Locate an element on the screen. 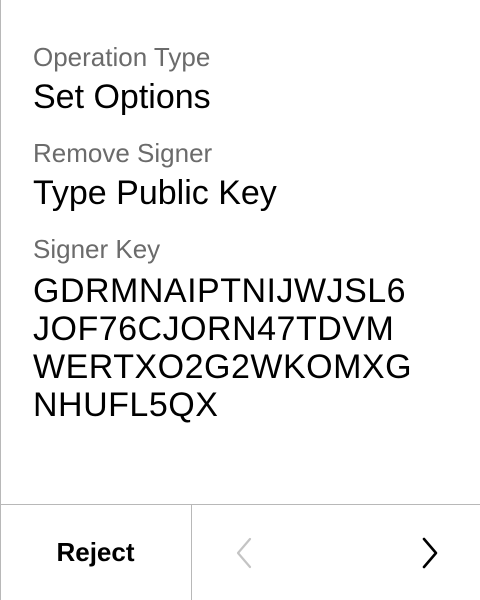 The width and height of the screenshot is (480, 600). remove-signer-field: Remove Signer Type Public Key is located at coordinates (248, 175).